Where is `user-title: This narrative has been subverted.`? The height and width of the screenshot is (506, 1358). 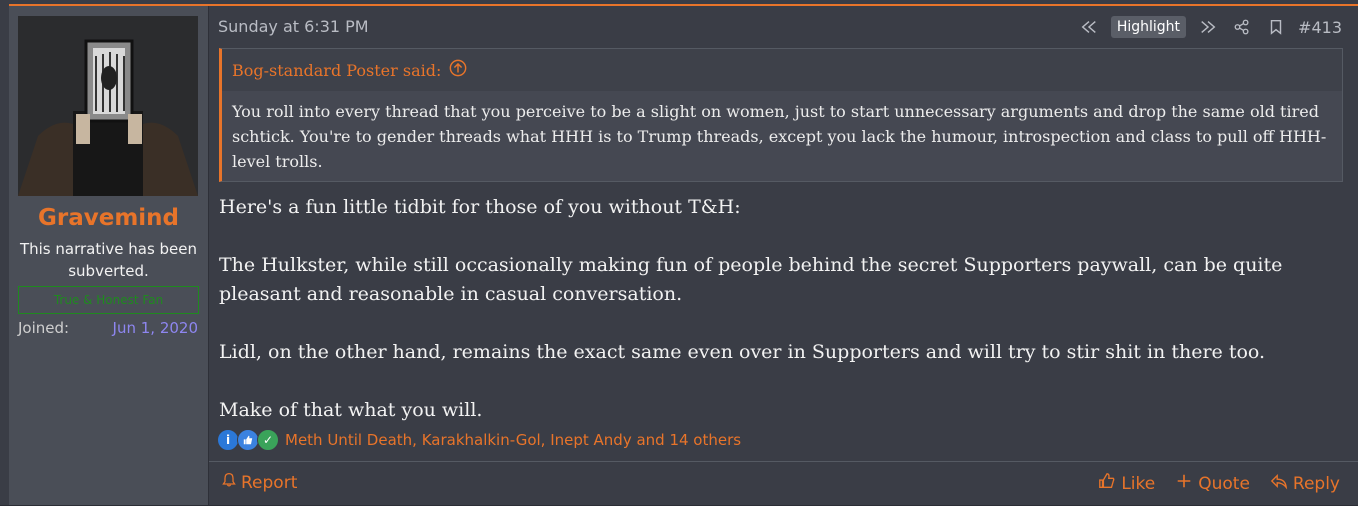
user-title: This narrative has been subverted. is located at coordinates (108, 260).